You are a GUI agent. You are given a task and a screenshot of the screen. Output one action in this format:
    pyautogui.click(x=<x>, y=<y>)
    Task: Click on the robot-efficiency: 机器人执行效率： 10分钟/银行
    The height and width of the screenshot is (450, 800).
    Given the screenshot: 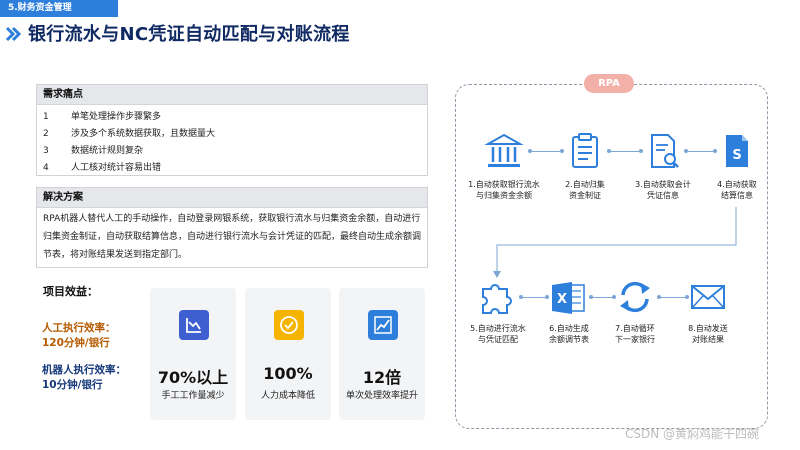 What is the action you would take?
    pyautogui.click(x=84, y=378)
    